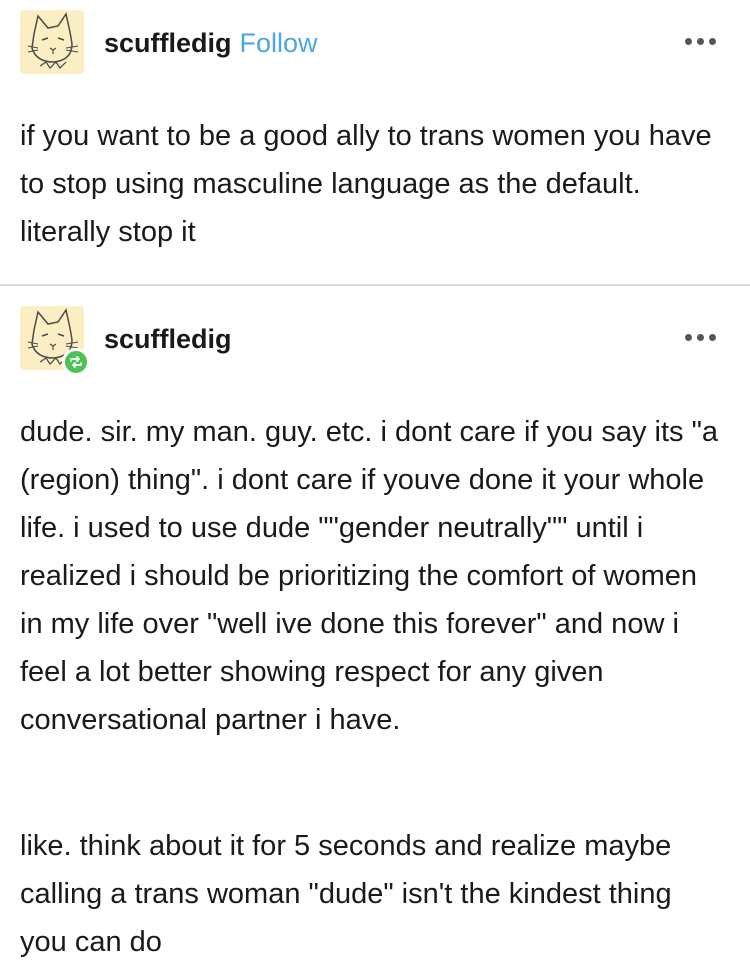  What do you see at coordinates (76, 362) in the screenshot?
I see `reblog-icon` at bounding box center [76, 362].